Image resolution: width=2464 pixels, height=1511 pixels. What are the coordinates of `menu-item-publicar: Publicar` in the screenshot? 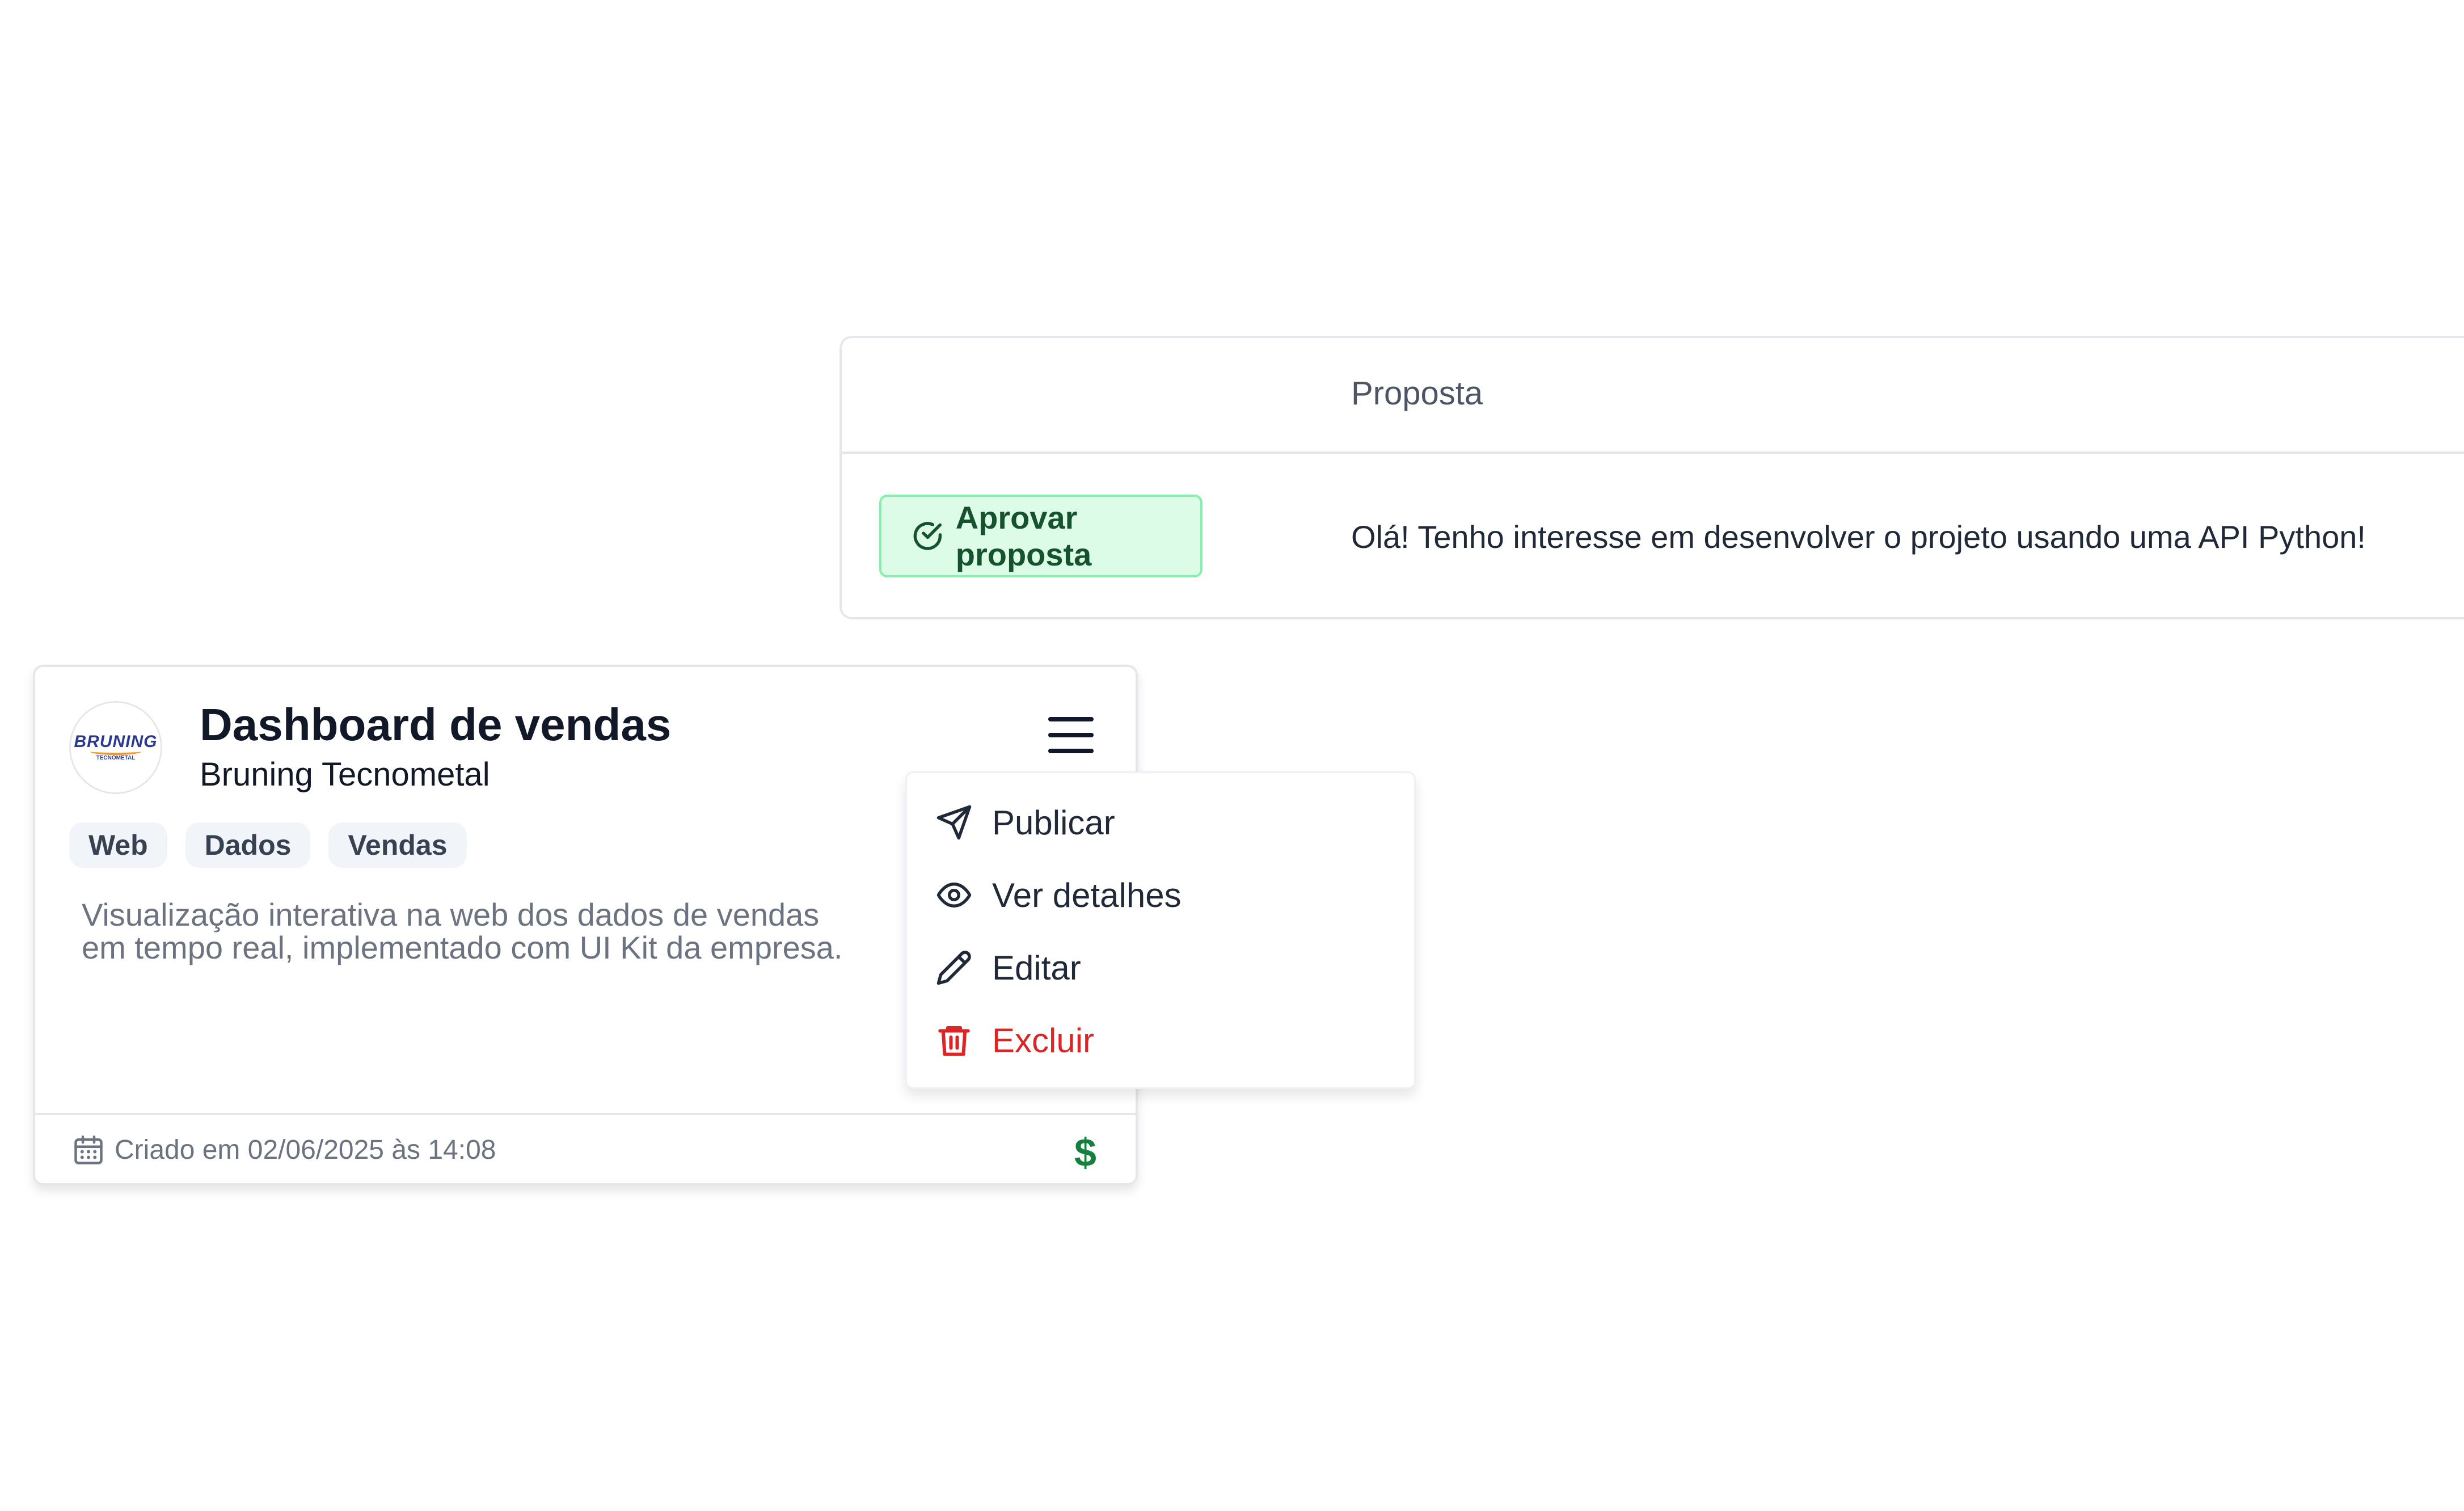 It's located at (1167, 822).